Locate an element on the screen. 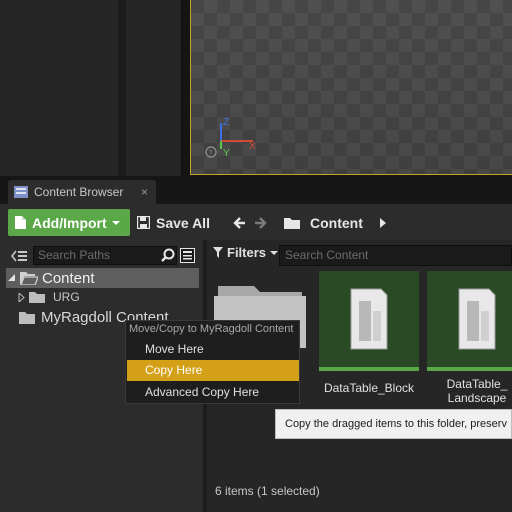 The width and height of the screenshot is (512, 512). asset-label: DataTable_Block is located at coordinates (369, 388).